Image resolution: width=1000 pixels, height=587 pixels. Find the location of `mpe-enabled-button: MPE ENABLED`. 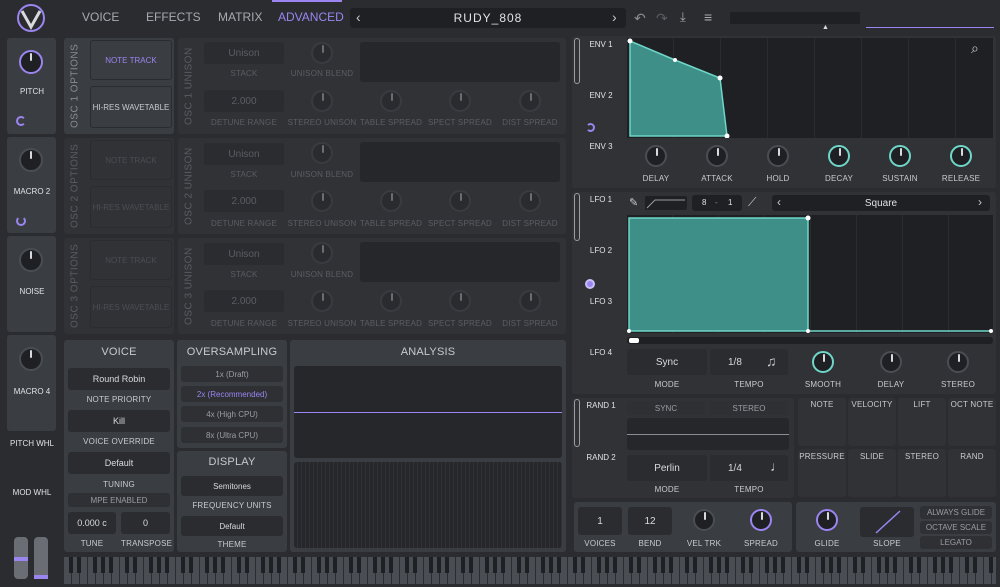

mpe-enabled-button: MPE ENABLED is located at coordinates (119, 500).